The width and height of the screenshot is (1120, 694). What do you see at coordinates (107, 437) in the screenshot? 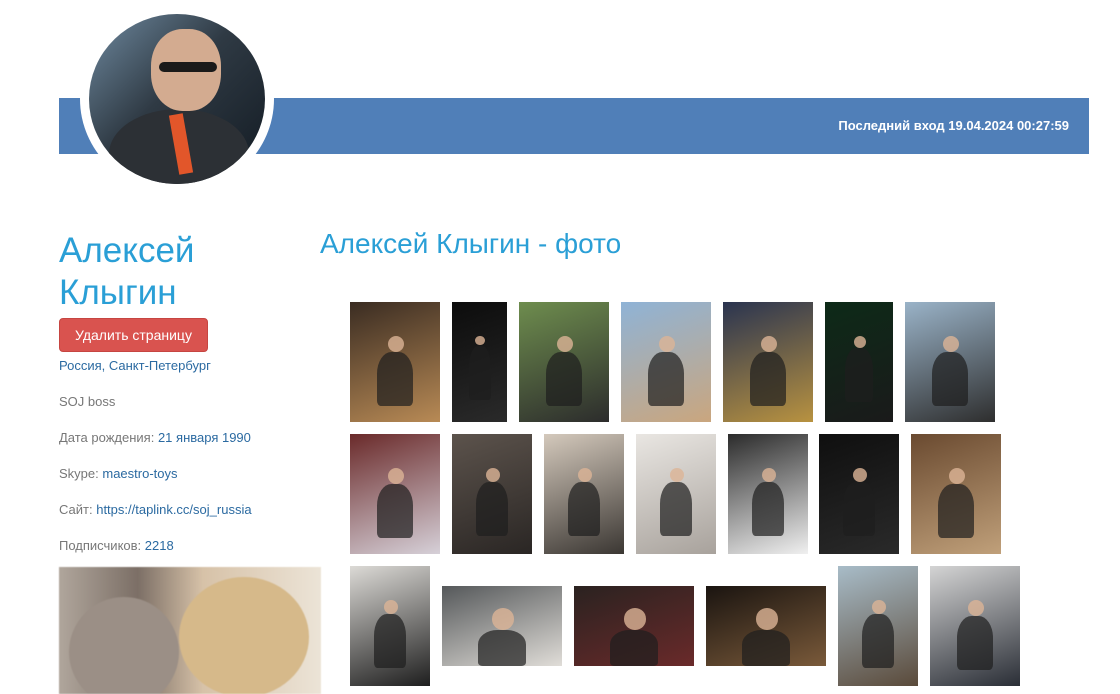
I see `birthday-label: Дата рождения:` at bounding box center [107, 437].